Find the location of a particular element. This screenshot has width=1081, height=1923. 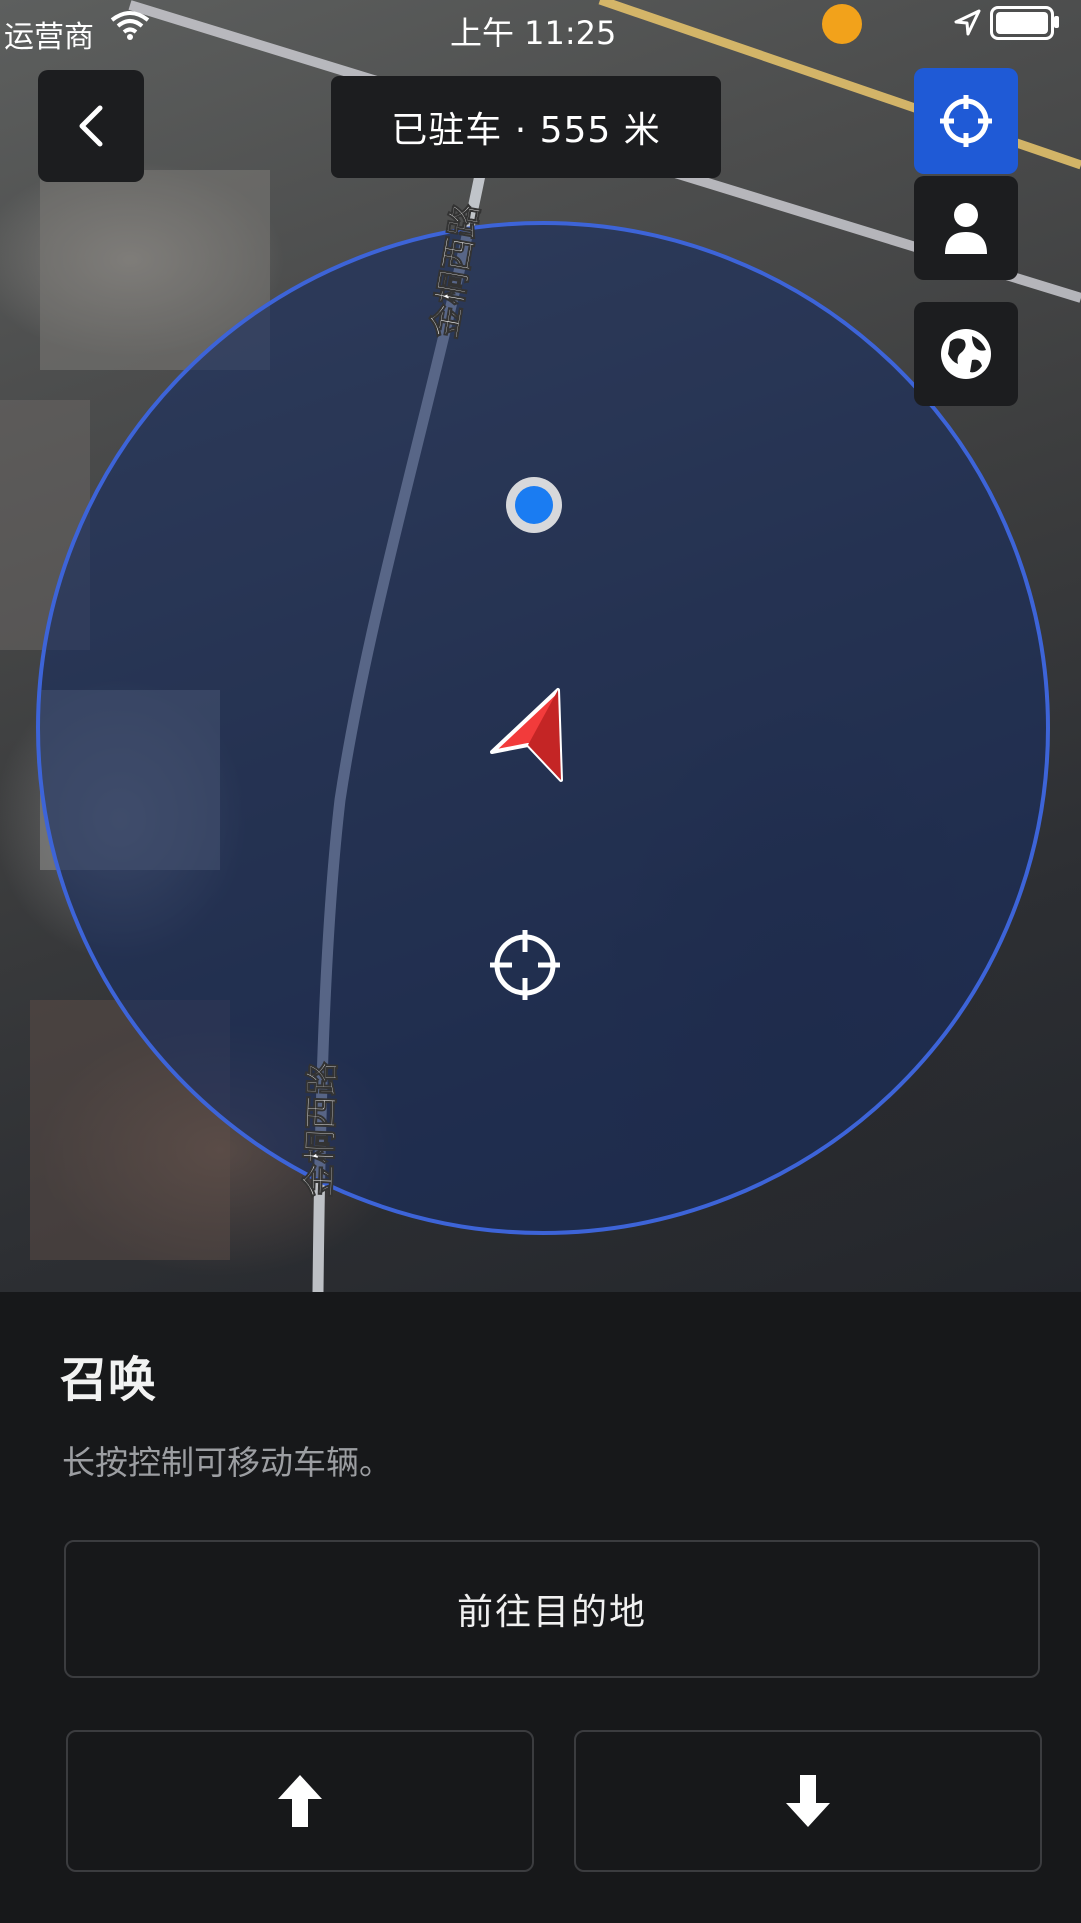

arrow-up-icon is located at coordinates (300, 1801).